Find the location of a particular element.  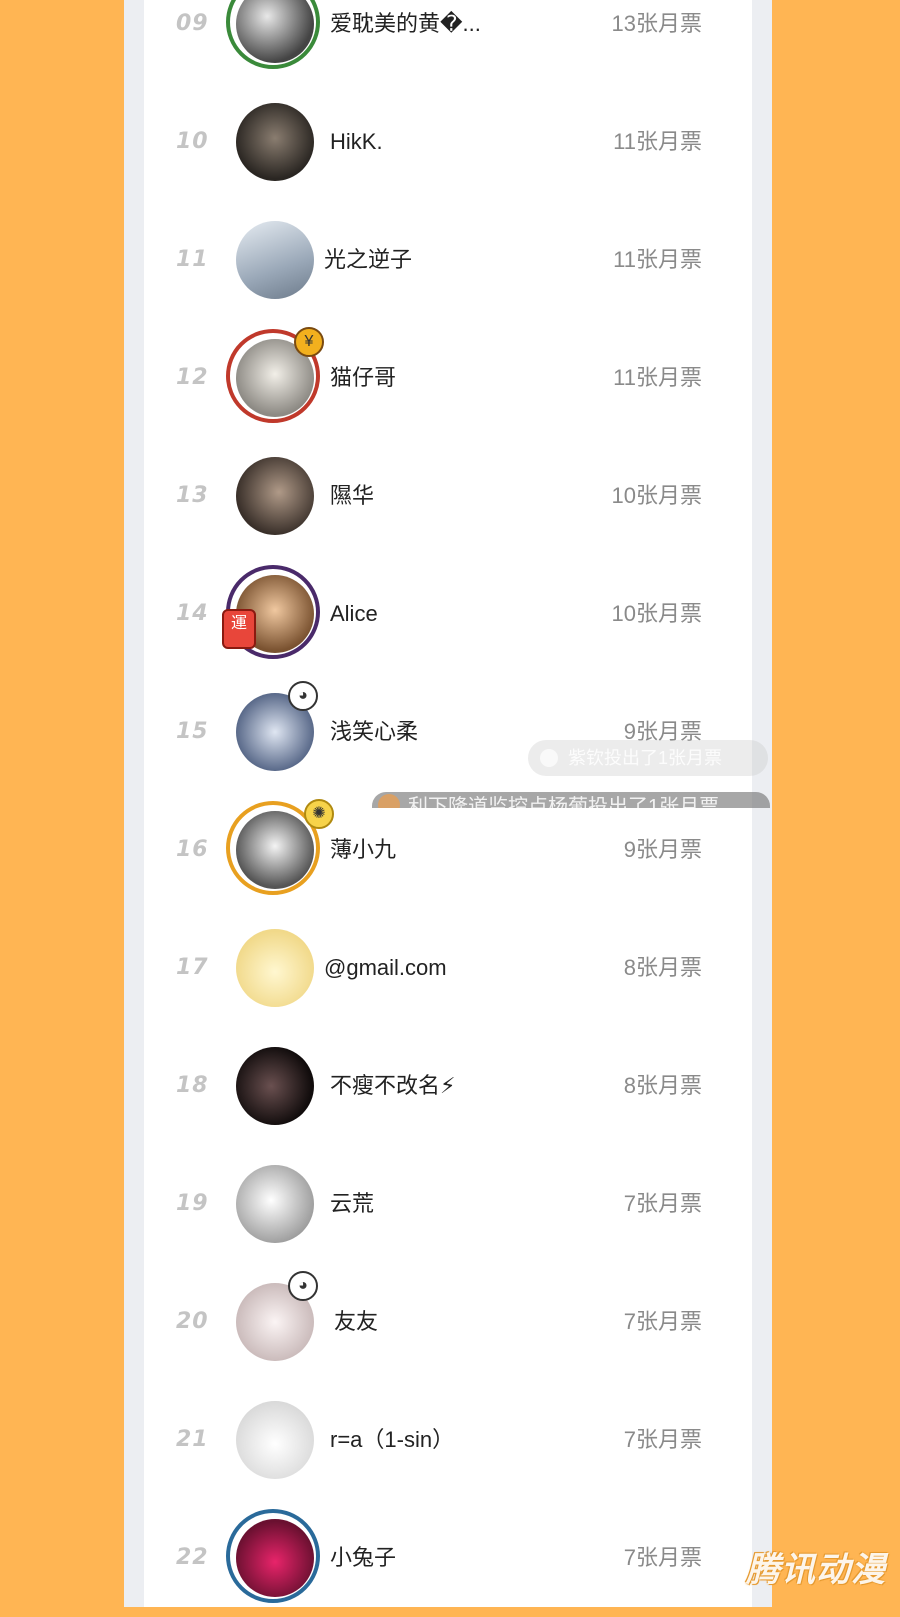

user-name: 猫仔哥 is located at coordinates (363, 377).